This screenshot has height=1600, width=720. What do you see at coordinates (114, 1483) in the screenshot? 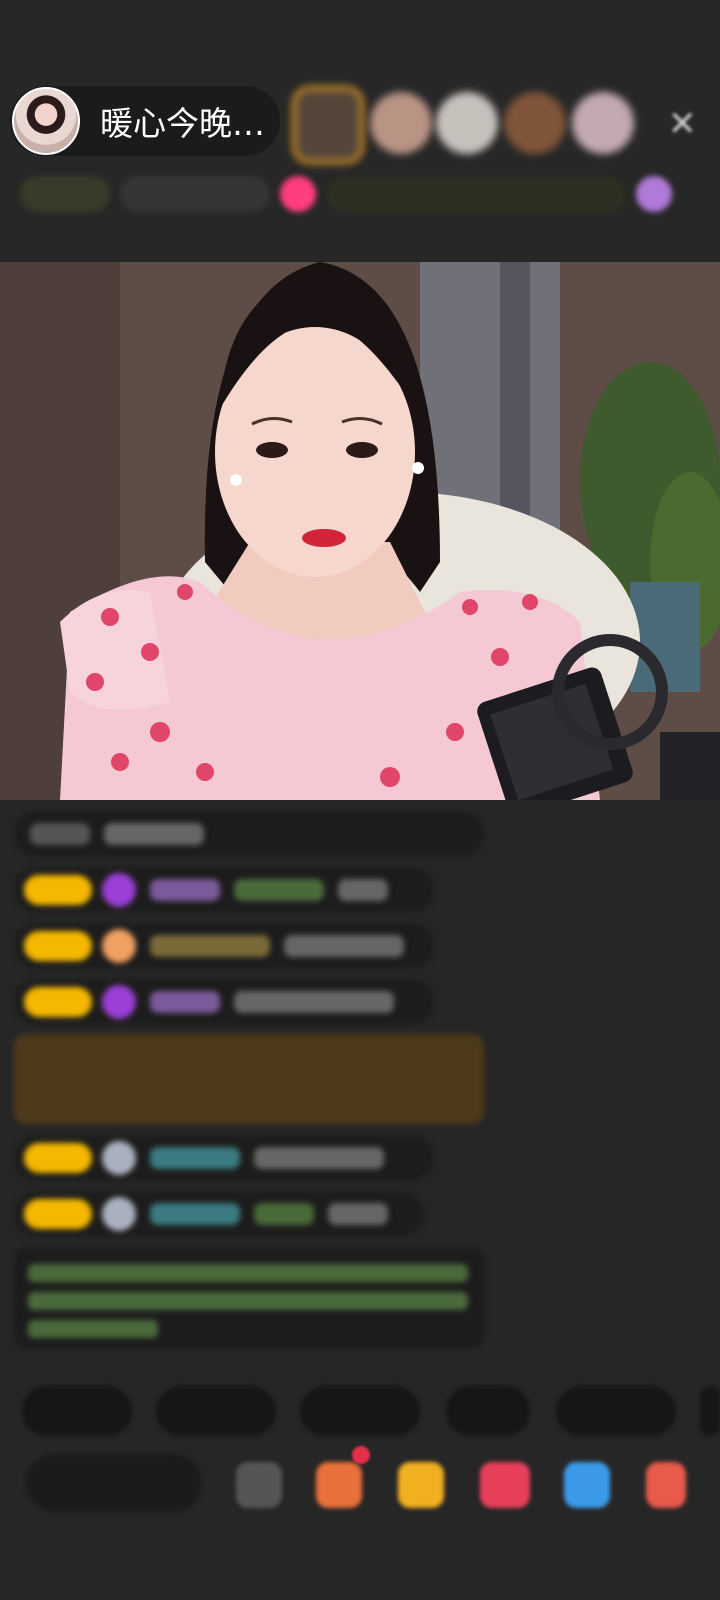
I see `chat-input` at bounding box center [114, 1483].